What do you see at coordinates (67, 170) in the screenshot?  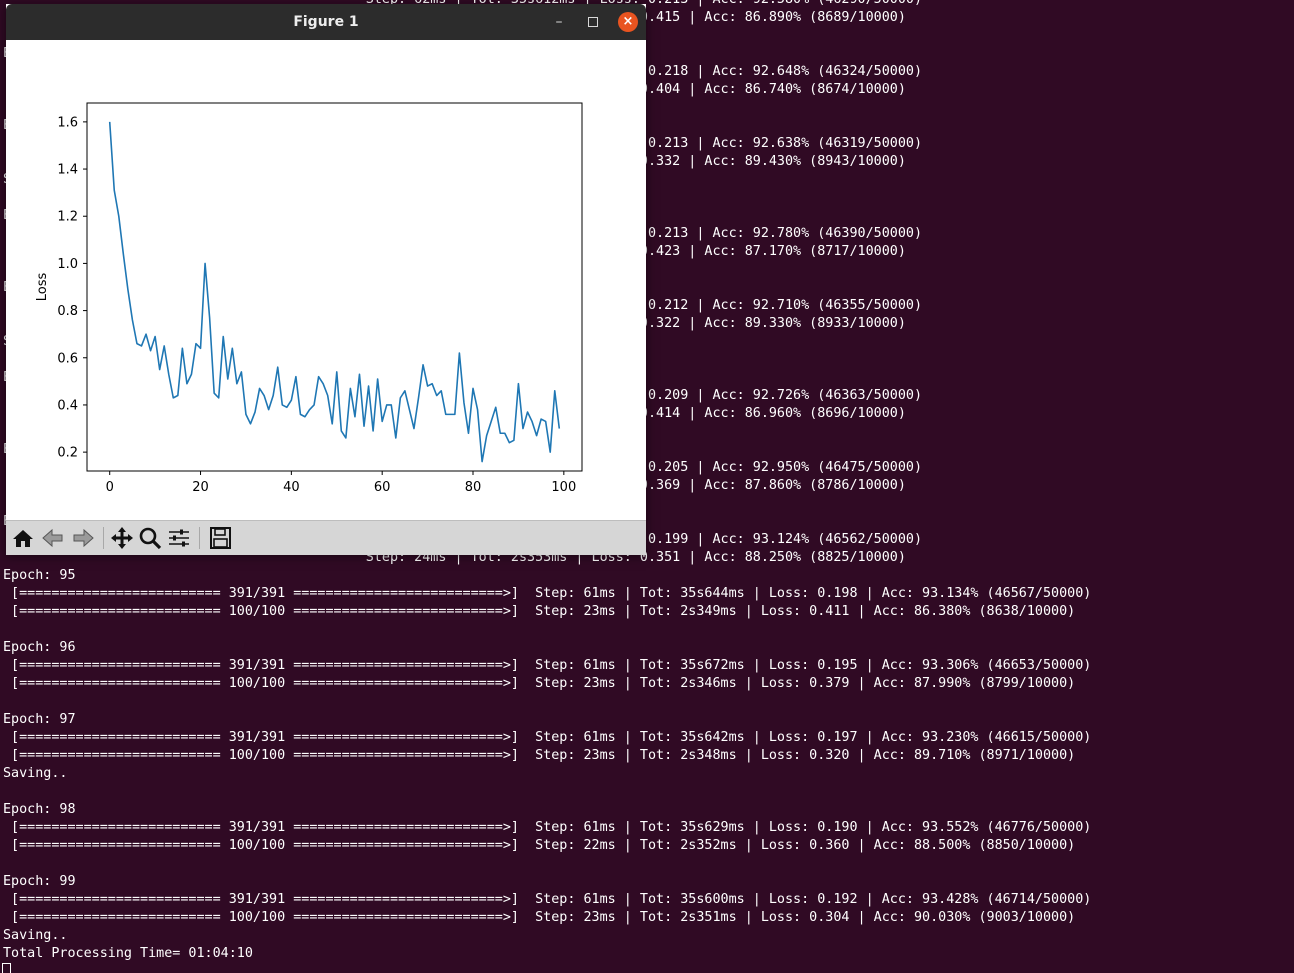 I see `y-tick-label: 1.4` at bounding box center [67, 170].